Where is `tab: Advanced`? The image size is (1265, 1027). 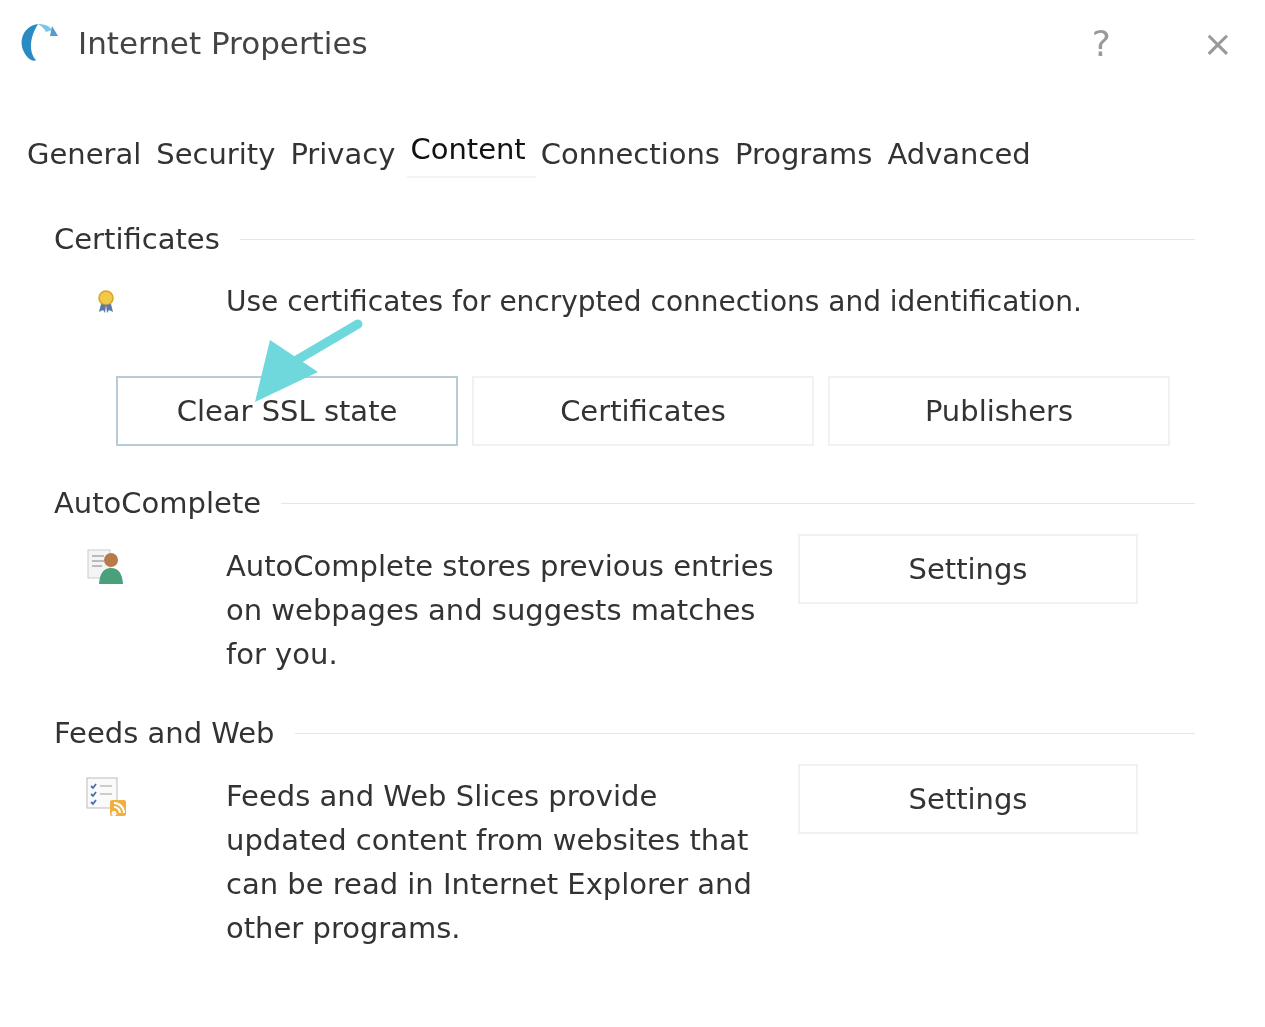 tab: Advanced is located at coordinates (962, 154).